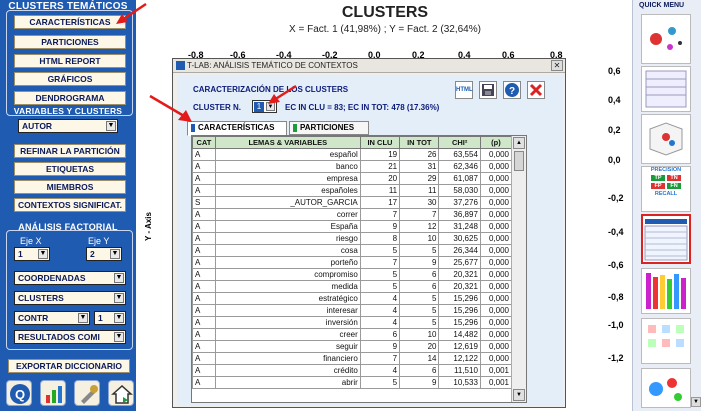 The width and height of the screenshot is (701, 411). What do you see at coordinates (380, 142) in the screenshot?
I see `col-in-clu: IN CLU` at bounding box center [380, 142].